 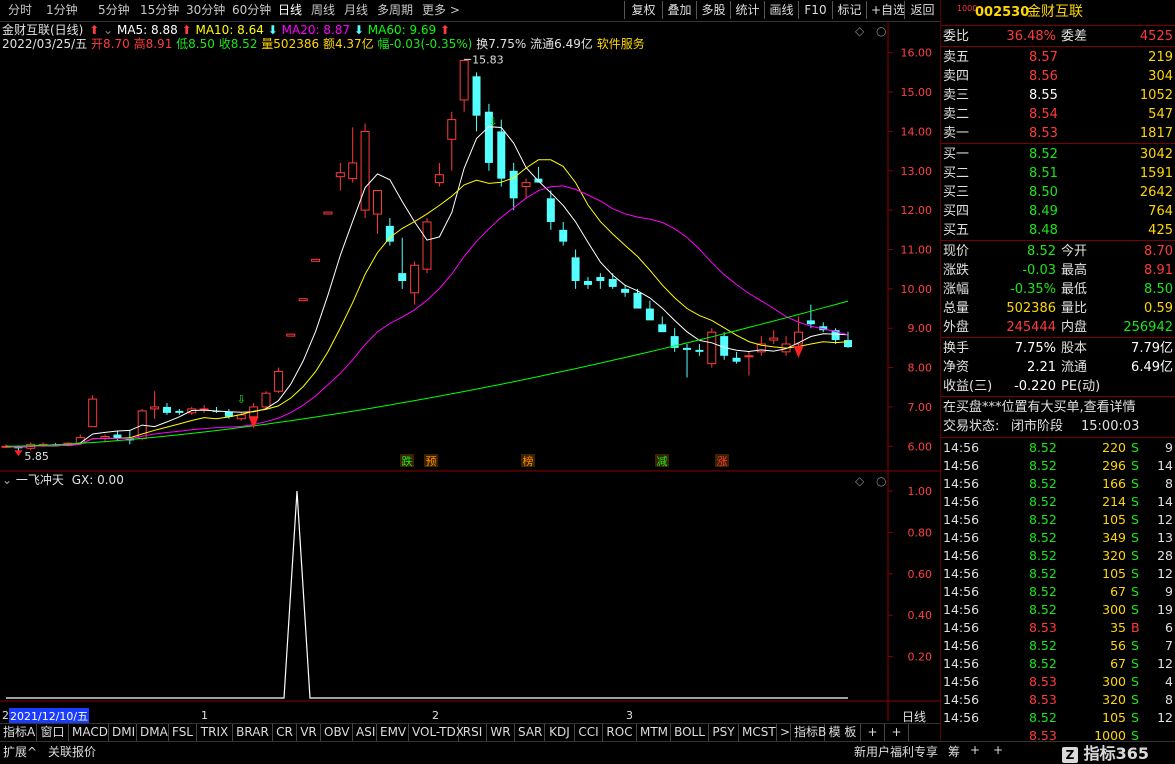 What do you see at coordinates (781, 10) in the screenshot?
I see `draw-line-button: 画线` at bounding box center [781, 10].